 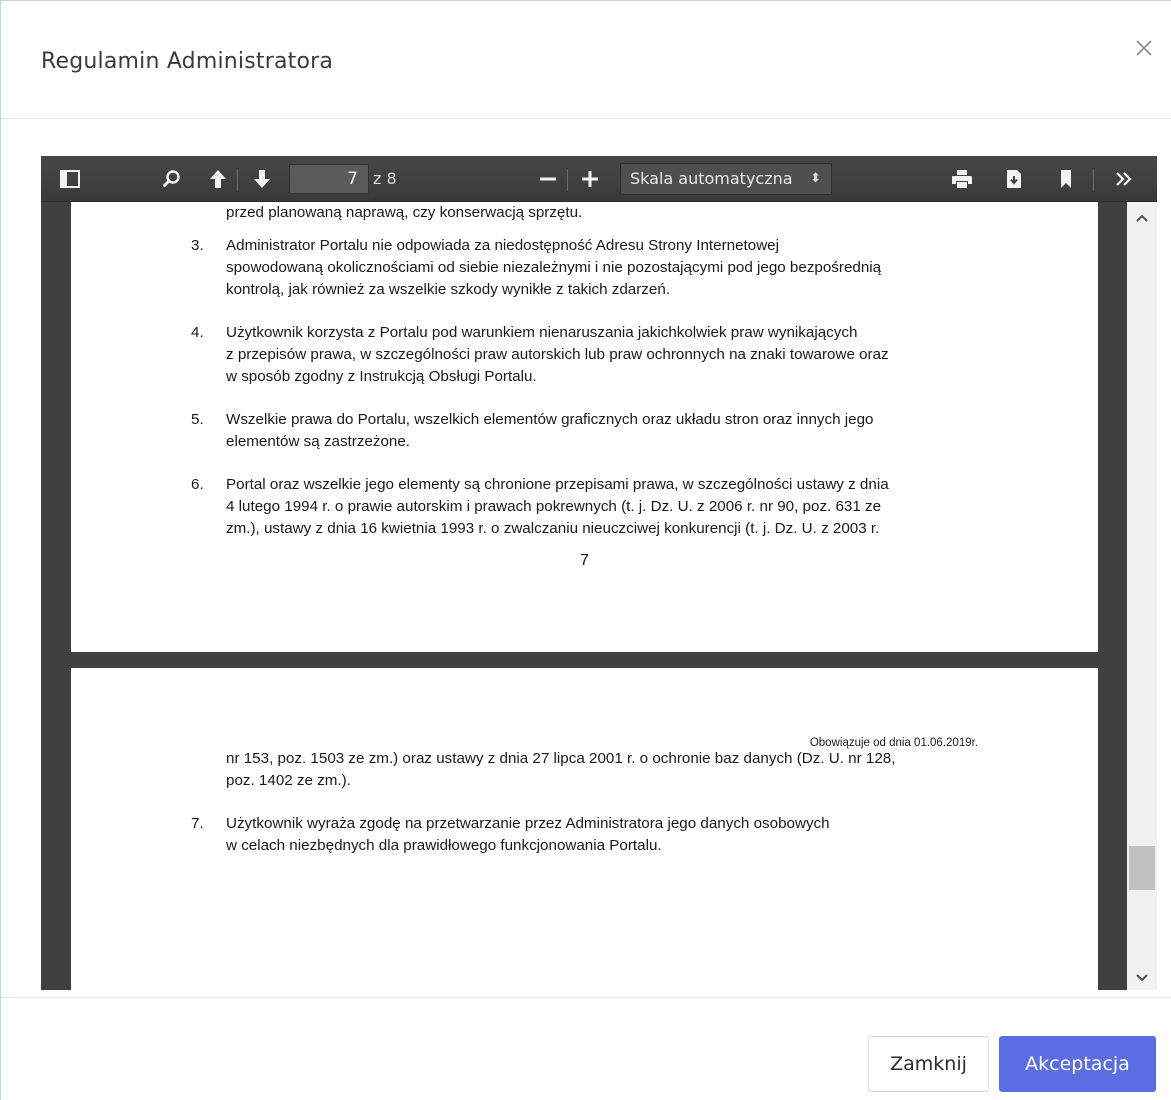 What do you see at coordinates (385, 178) in the screenshot?
I see `page-total: z 8` at bounding box center [385, 178].